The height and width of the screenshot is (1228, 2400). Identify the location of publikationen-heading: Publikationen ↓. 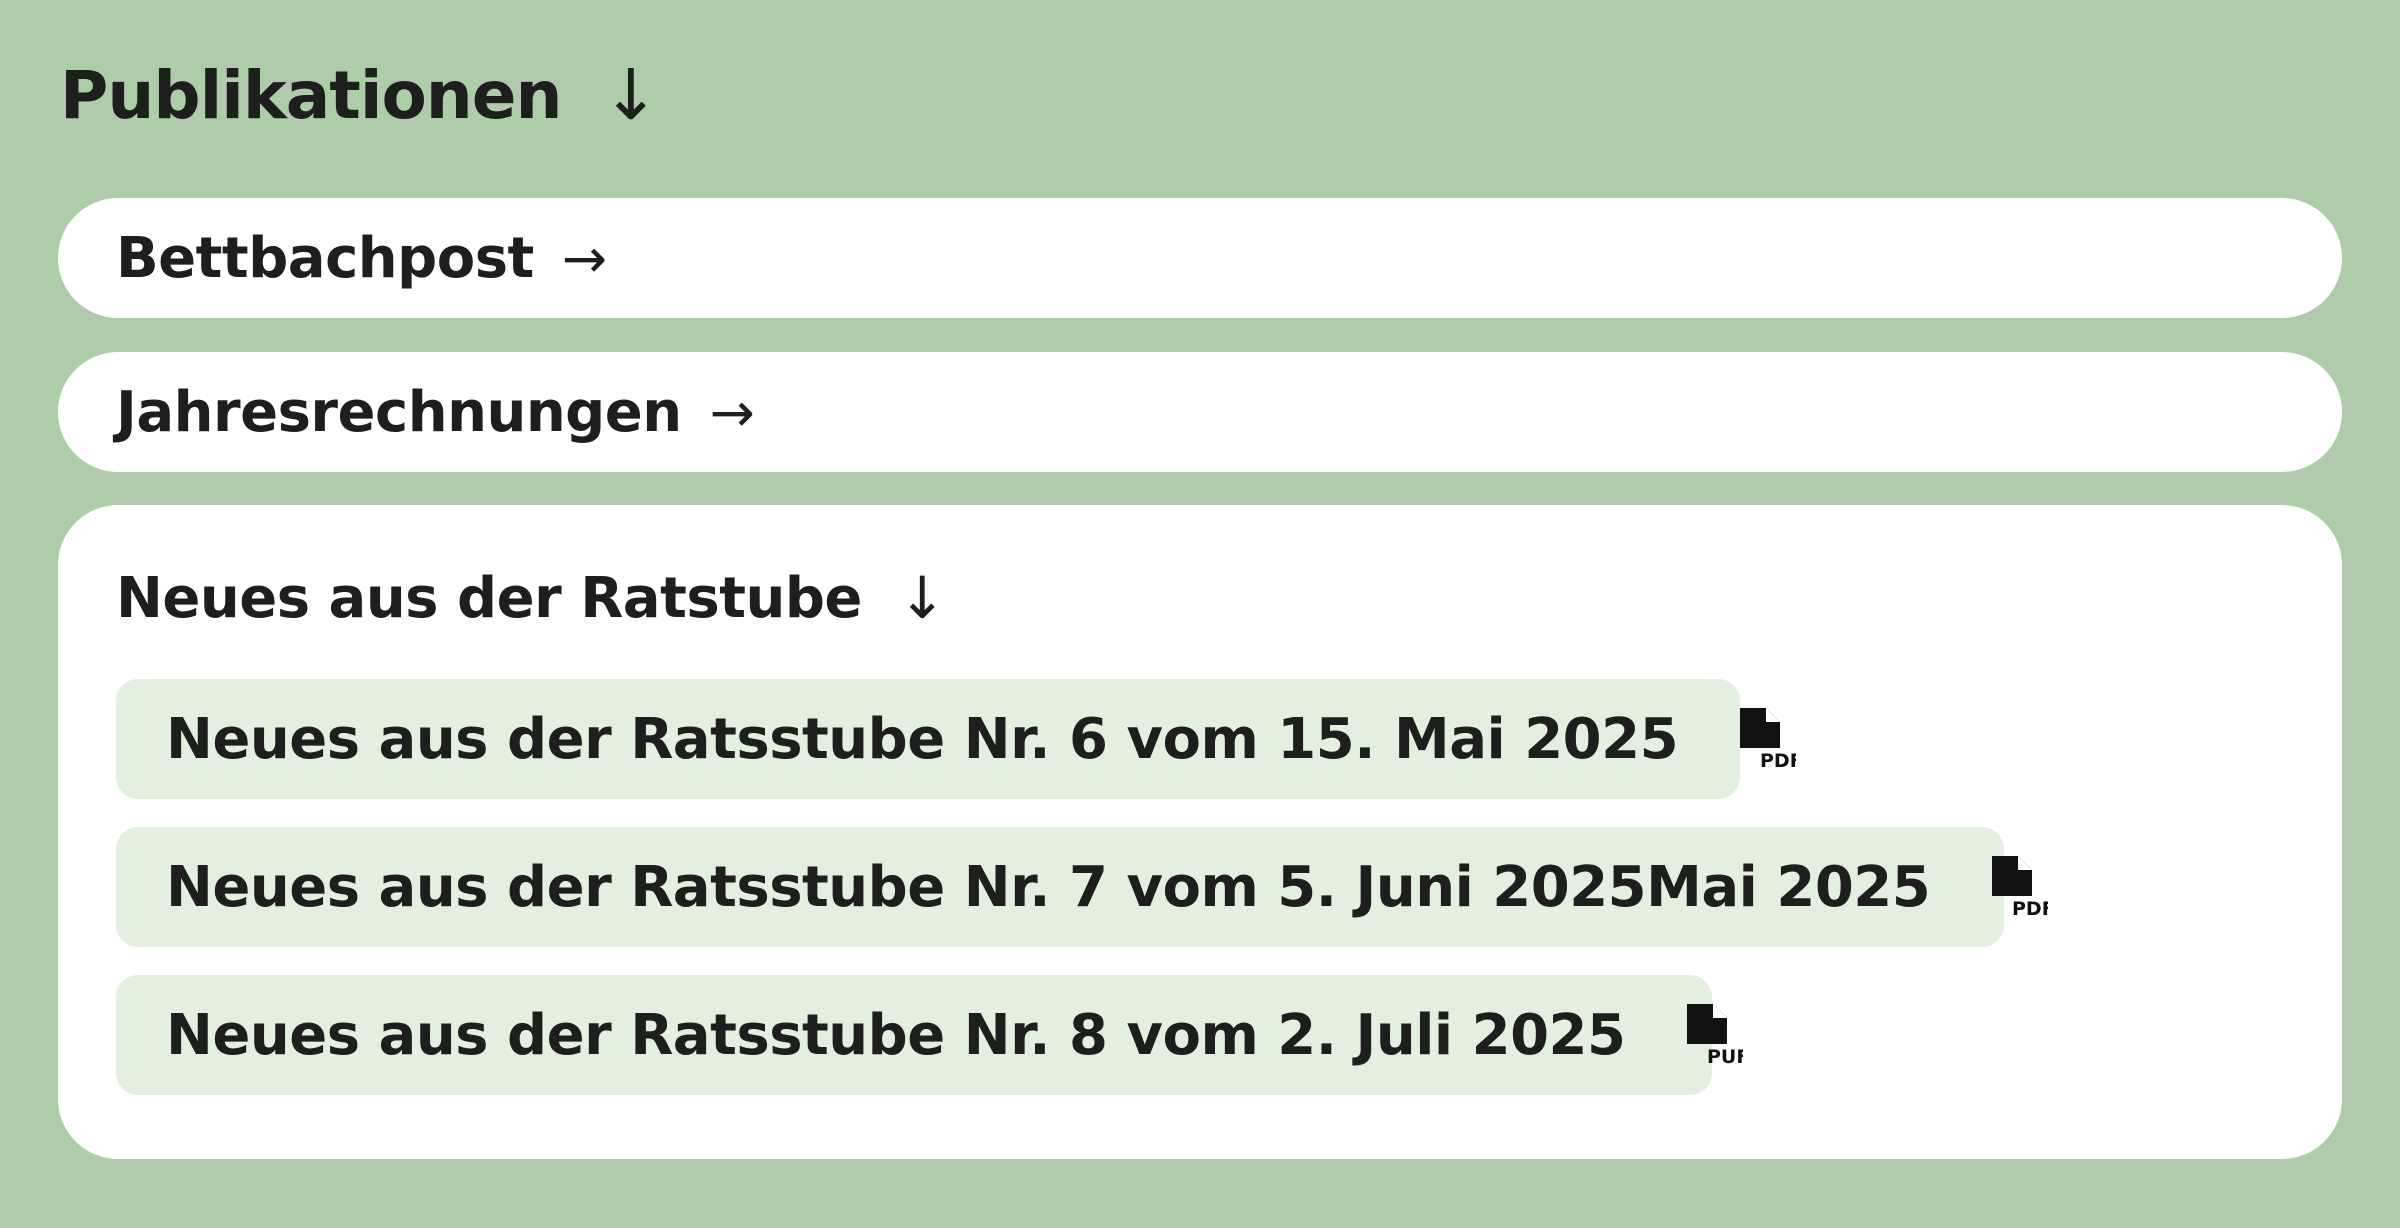
(360, 95).